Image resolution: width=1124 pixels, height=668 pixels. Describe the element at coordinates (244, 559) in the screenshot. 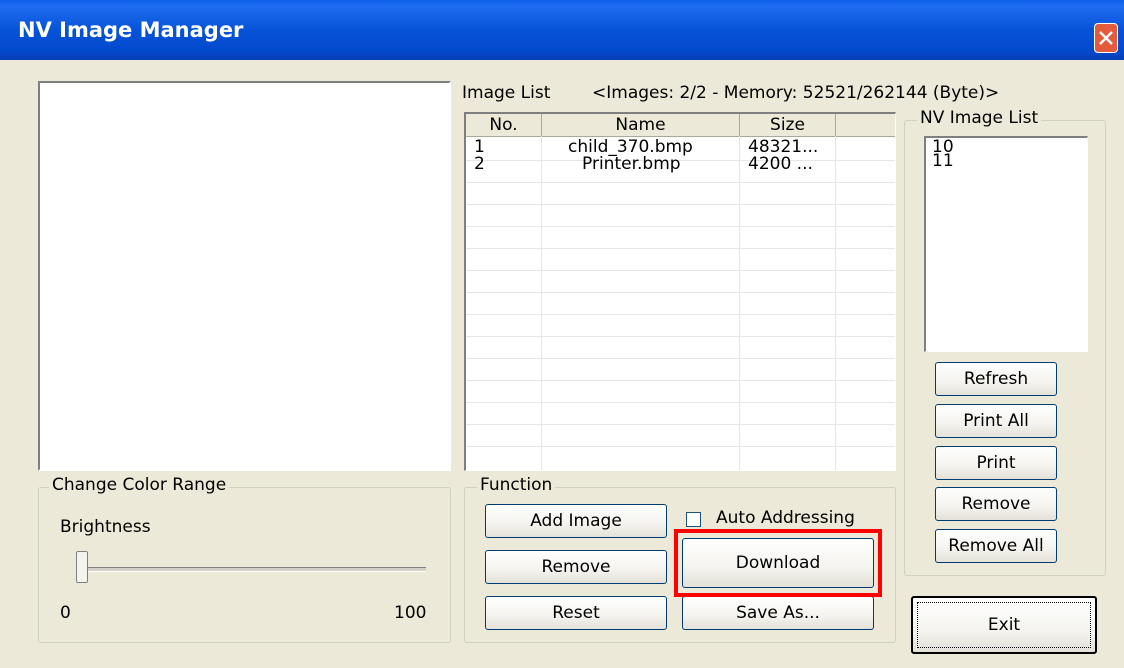

I see `color-range-group: Change Color Range` at that location.